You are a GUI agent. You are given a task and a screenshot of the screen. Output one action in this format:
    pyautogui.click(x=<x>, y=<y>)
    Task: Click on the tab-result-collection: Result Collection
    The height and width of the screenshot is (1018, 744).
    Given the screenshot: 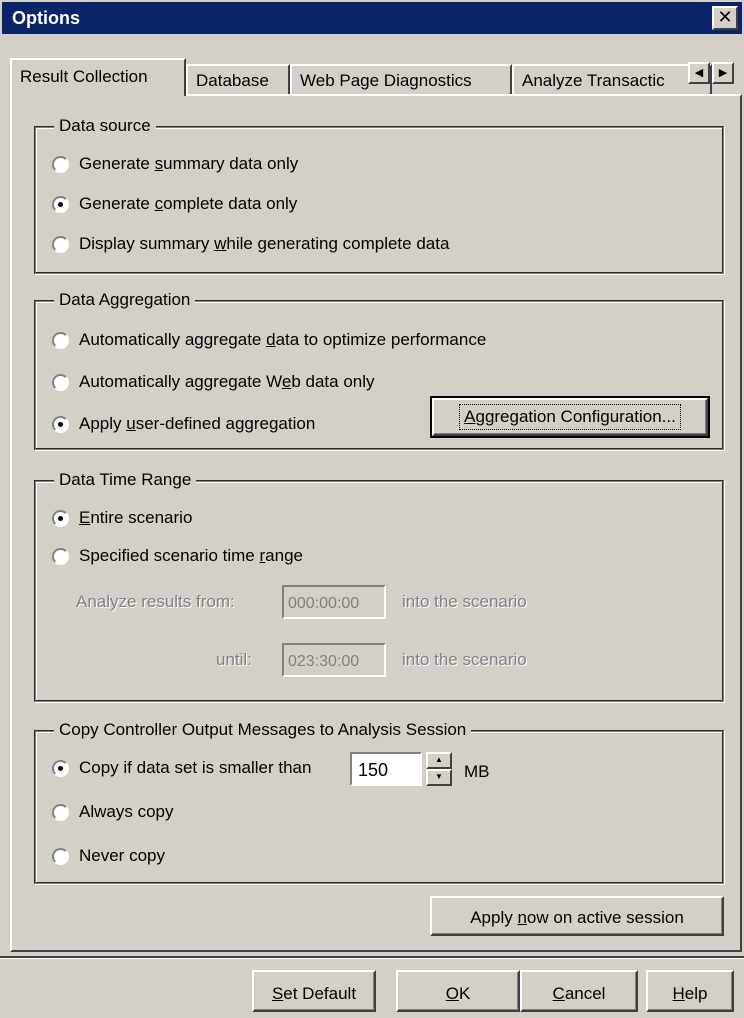 What is the action you would take?
    pyautogui.click(x=98, y=77)
    